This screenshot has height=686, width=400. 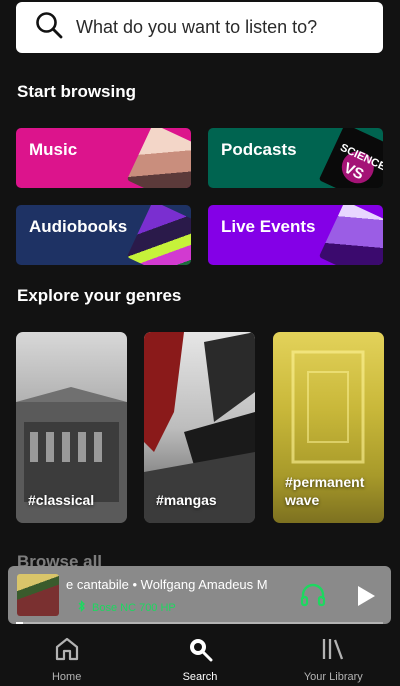 I want to click on browse-card-label: Audiobooks, so click(x=78, y=226).